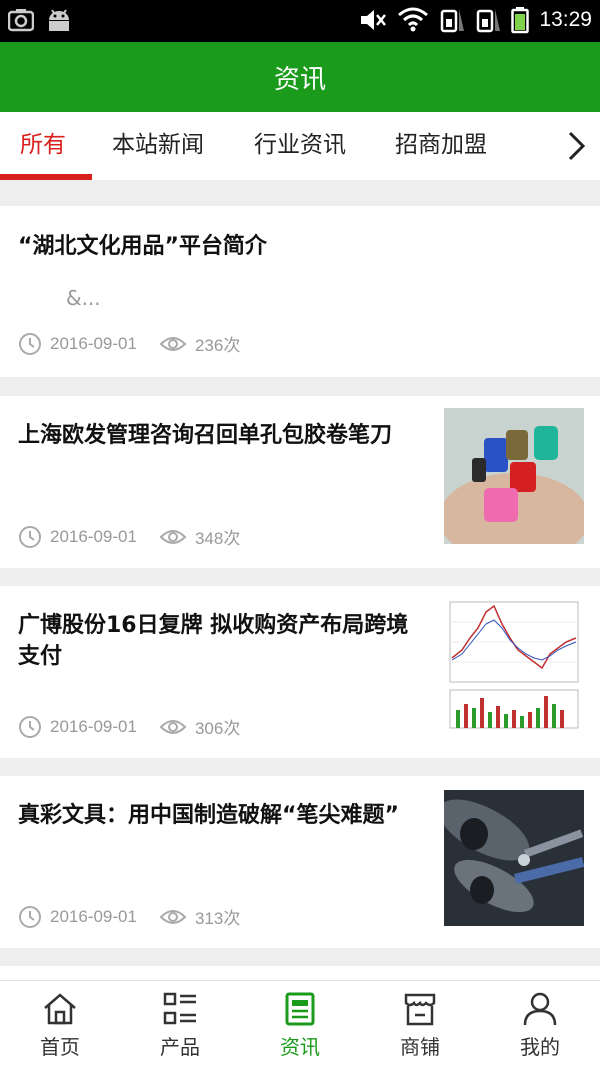 The width and height of the screenshot is (600, 1067). What do you see at coordinates (180, 1047) in the screenshot?
I see `nav-products-label: 产品` at bounding box center [180, 1047].